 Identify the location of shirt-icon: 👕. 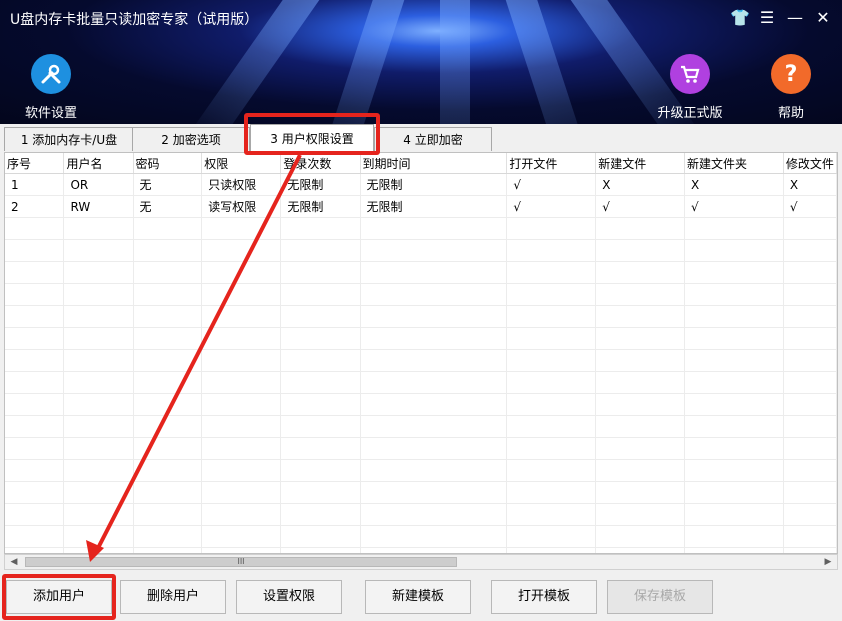
(740, 17).